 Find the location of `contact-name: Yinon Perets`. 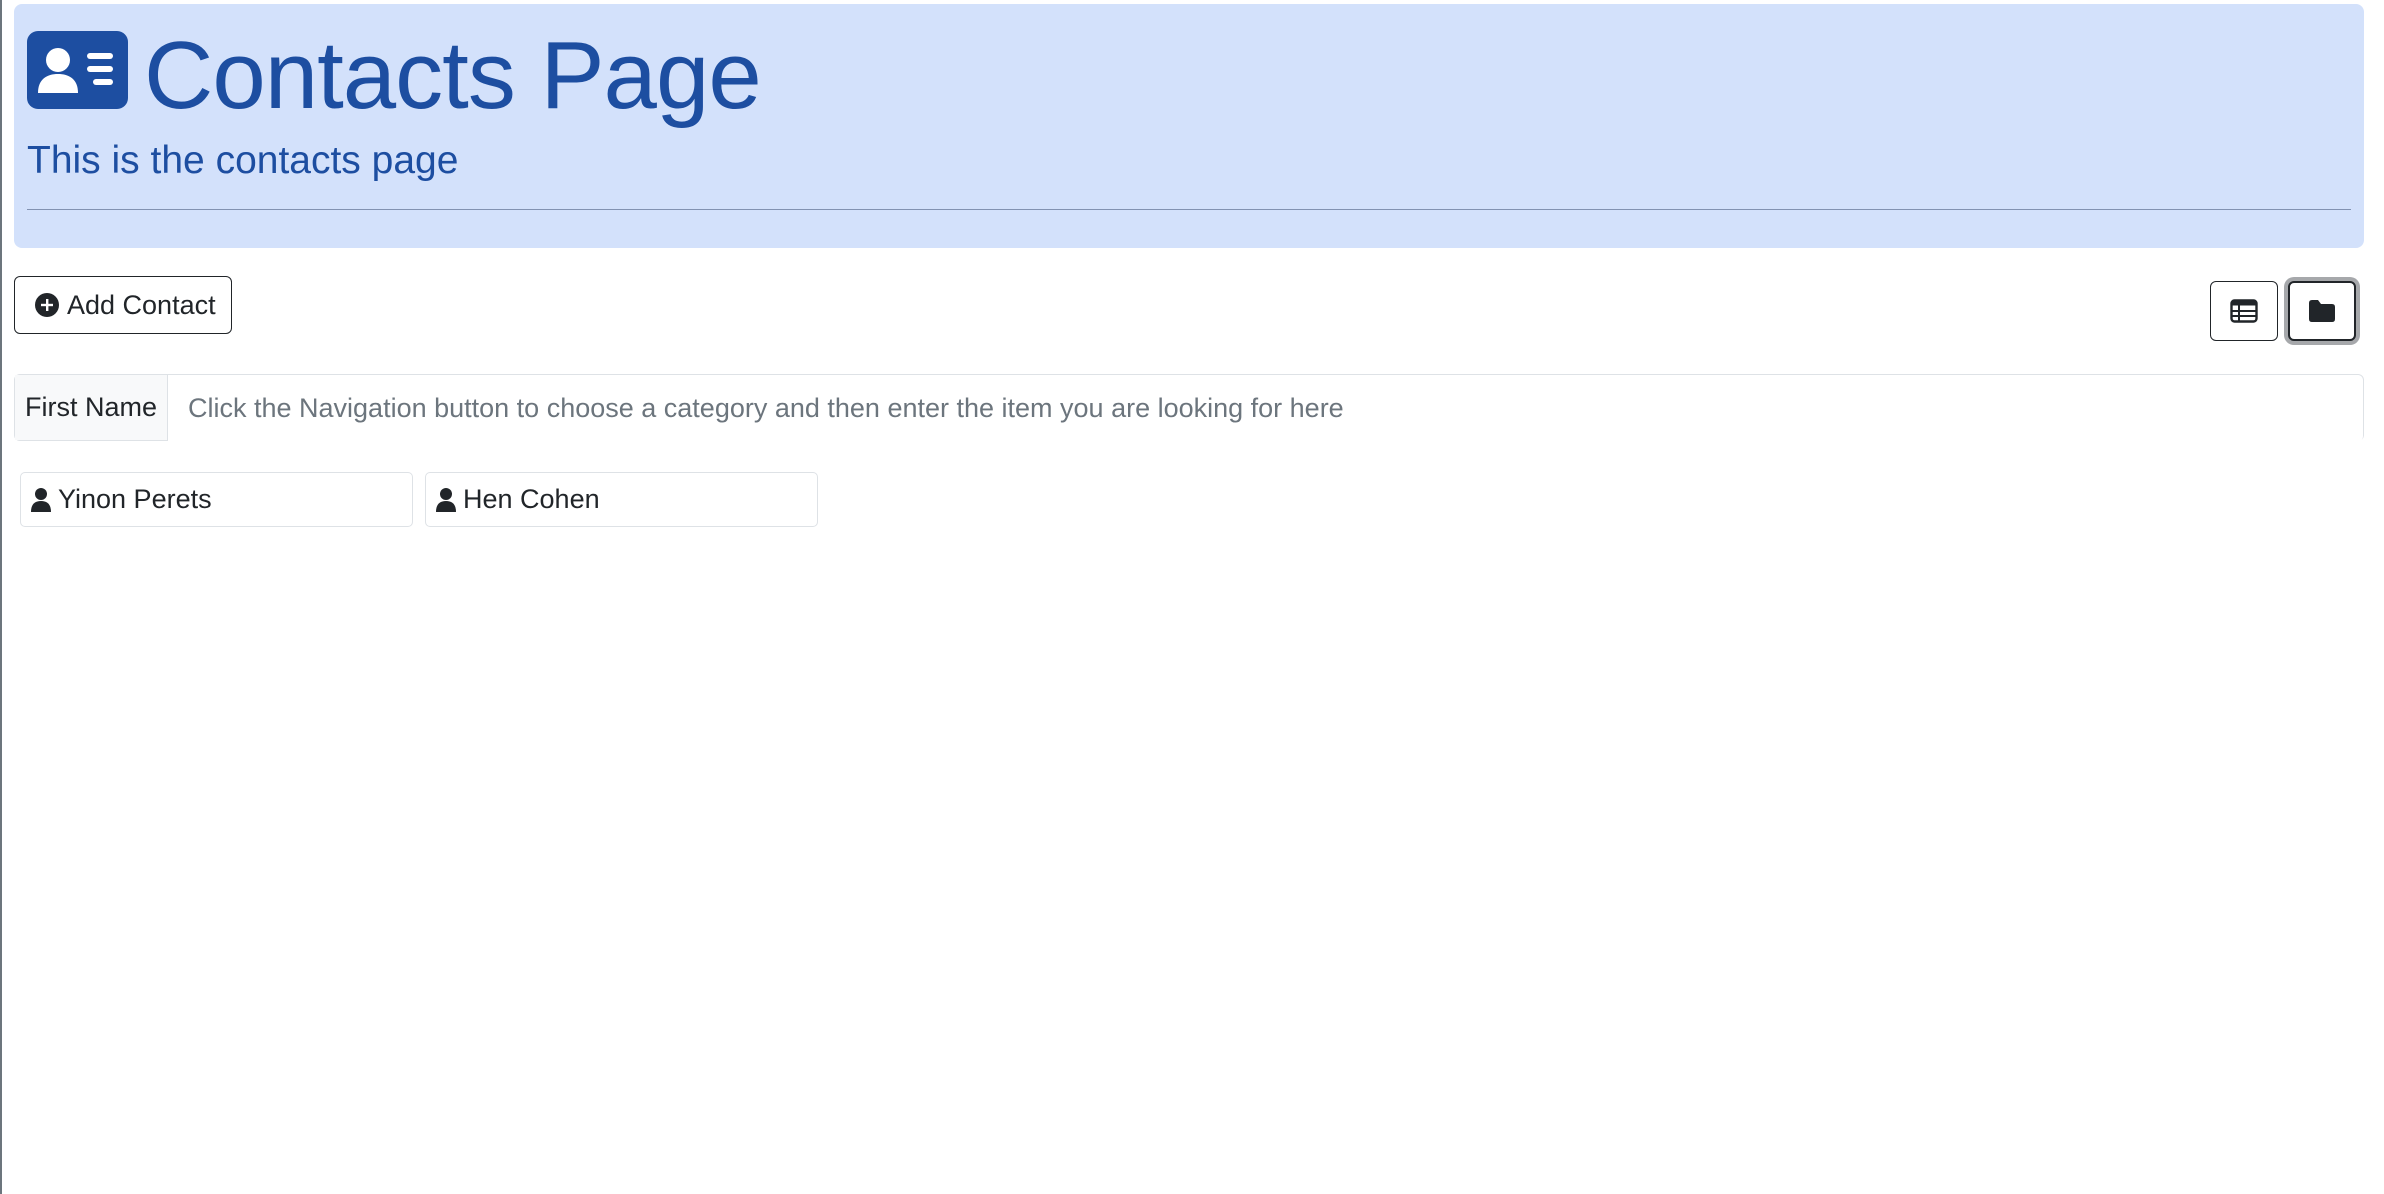

contact-name: Yinon Perets is located at coordinates (135, 499).